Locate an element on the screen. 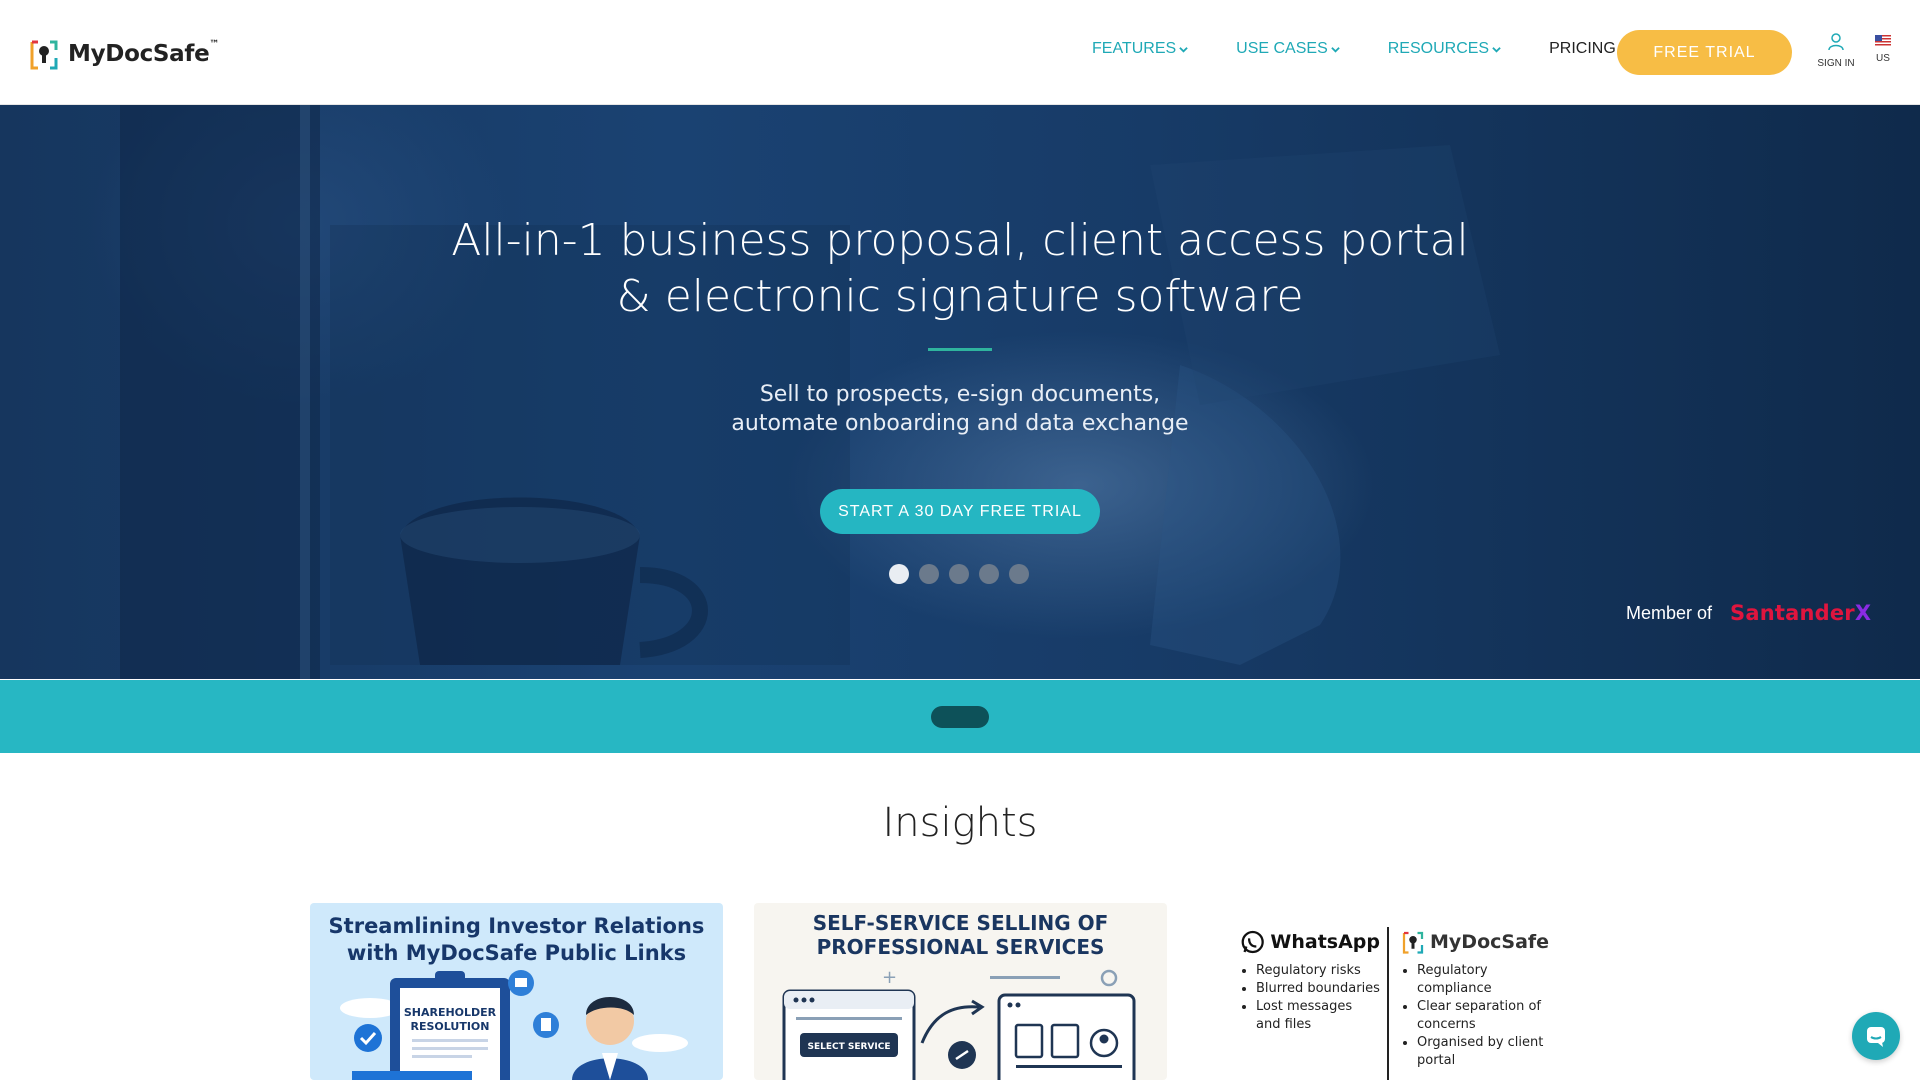 The height and width of the screenshot is (1080, 1920). whatsapp-brand: WhatsApp is located at coordinates (1325, 942).